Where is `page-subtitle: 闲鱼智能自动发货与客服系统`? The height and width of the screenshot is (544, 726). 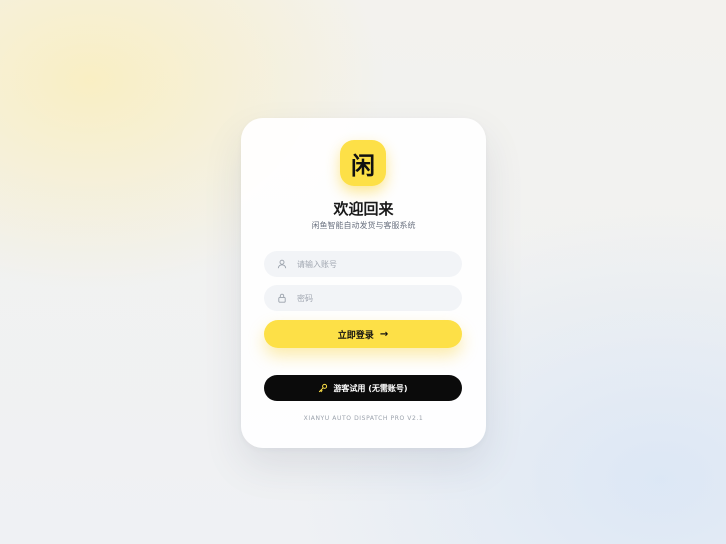
page-subtitle: 闲鱼智能自动发货与客服系统 is located at coordinates (363, 225).